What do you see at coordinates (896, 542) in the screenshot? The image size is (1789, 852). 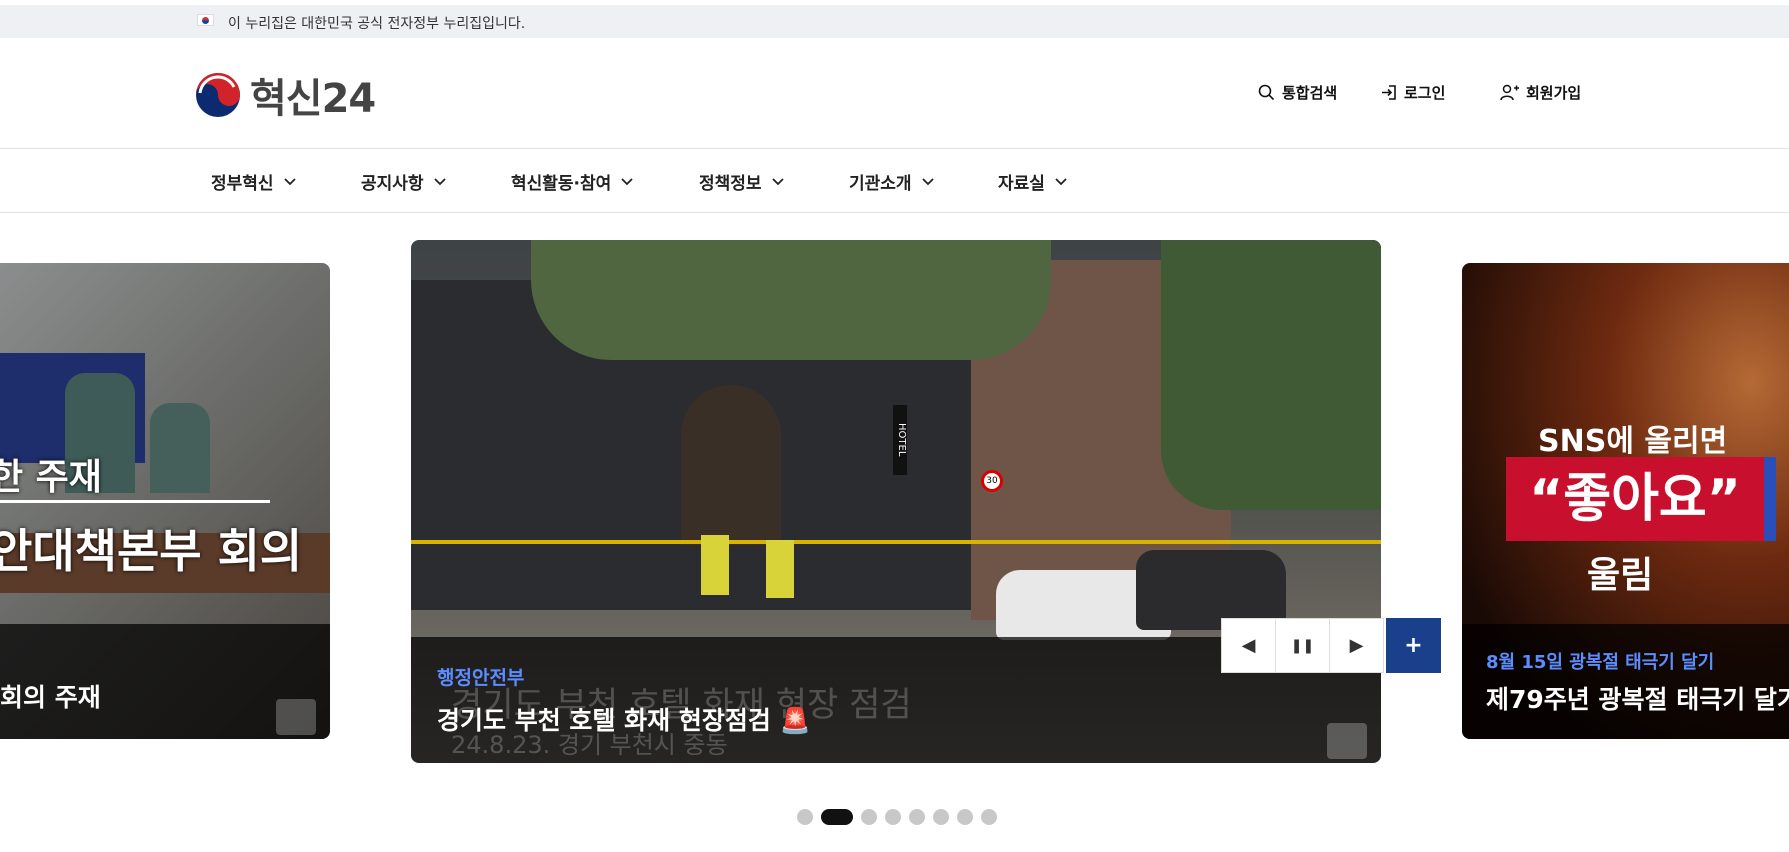 I see `police-tape` at bounding box center [896, 542].